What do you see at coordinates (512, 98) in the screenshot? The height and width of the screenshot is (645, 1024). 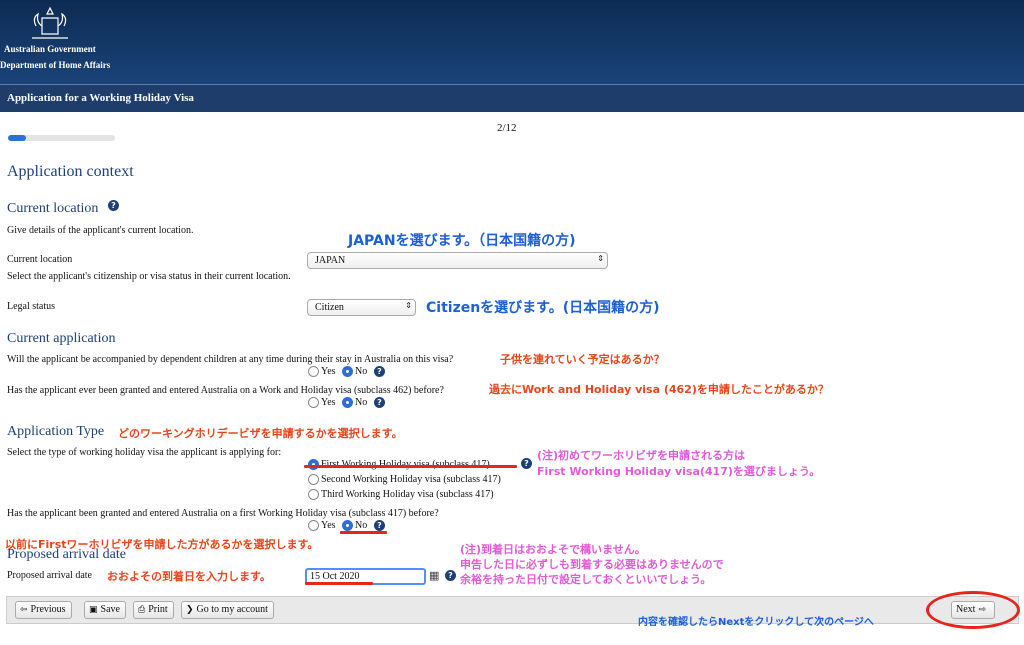 I see `application-titlebar: Application for a Working Holiday Visa` at bounding box center [512, 98].